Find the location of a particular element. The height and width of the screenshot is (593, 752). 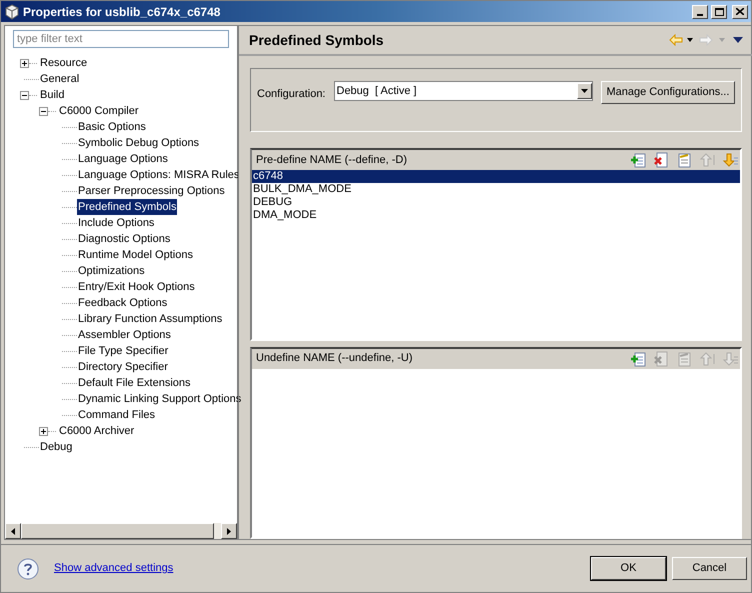

show-advanced-settings-link: Show advanced settings is located at coordinates (322, 568).